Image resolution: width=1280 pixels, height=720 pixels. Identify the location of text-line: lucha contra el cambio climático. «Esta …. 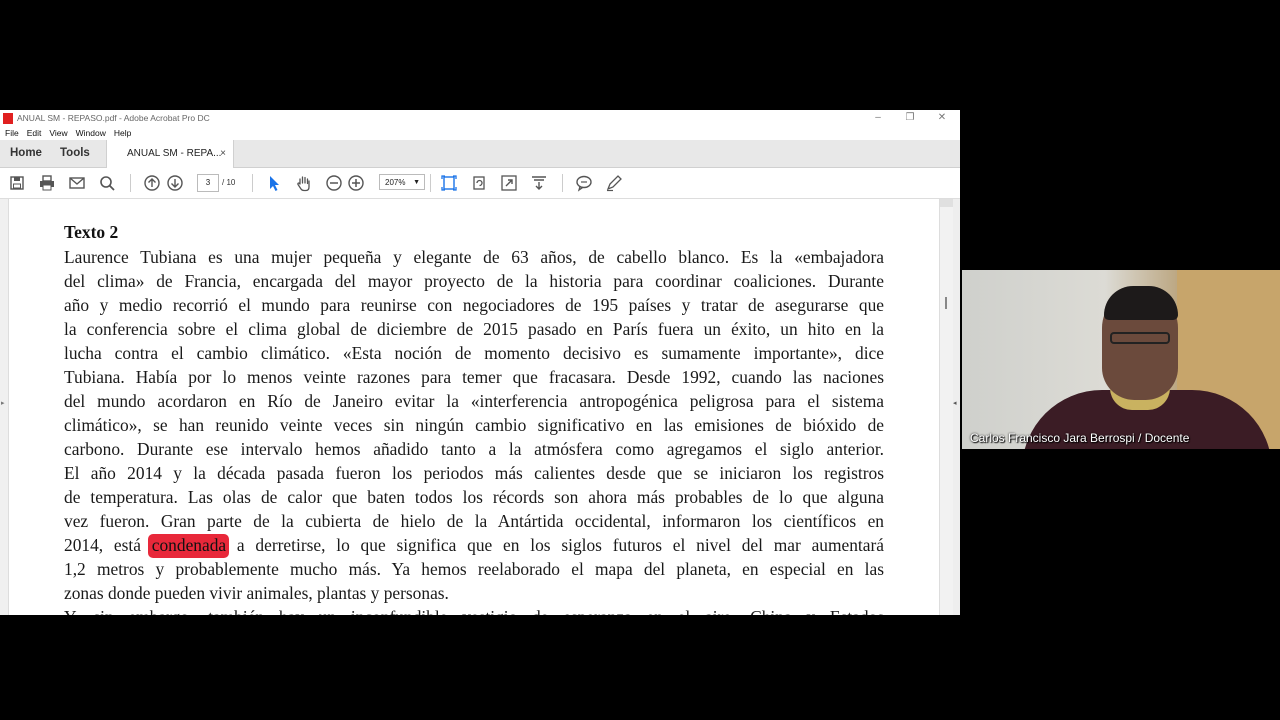
(474, 353).